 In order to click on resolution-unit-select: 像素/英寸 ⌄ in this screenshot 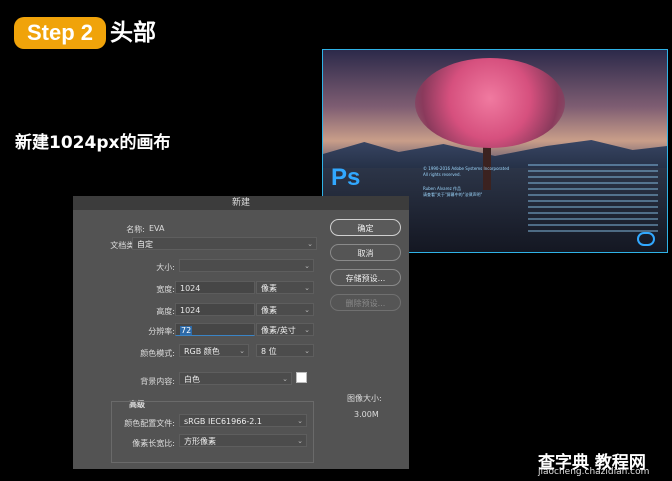, I will do `click(285, 329)`.